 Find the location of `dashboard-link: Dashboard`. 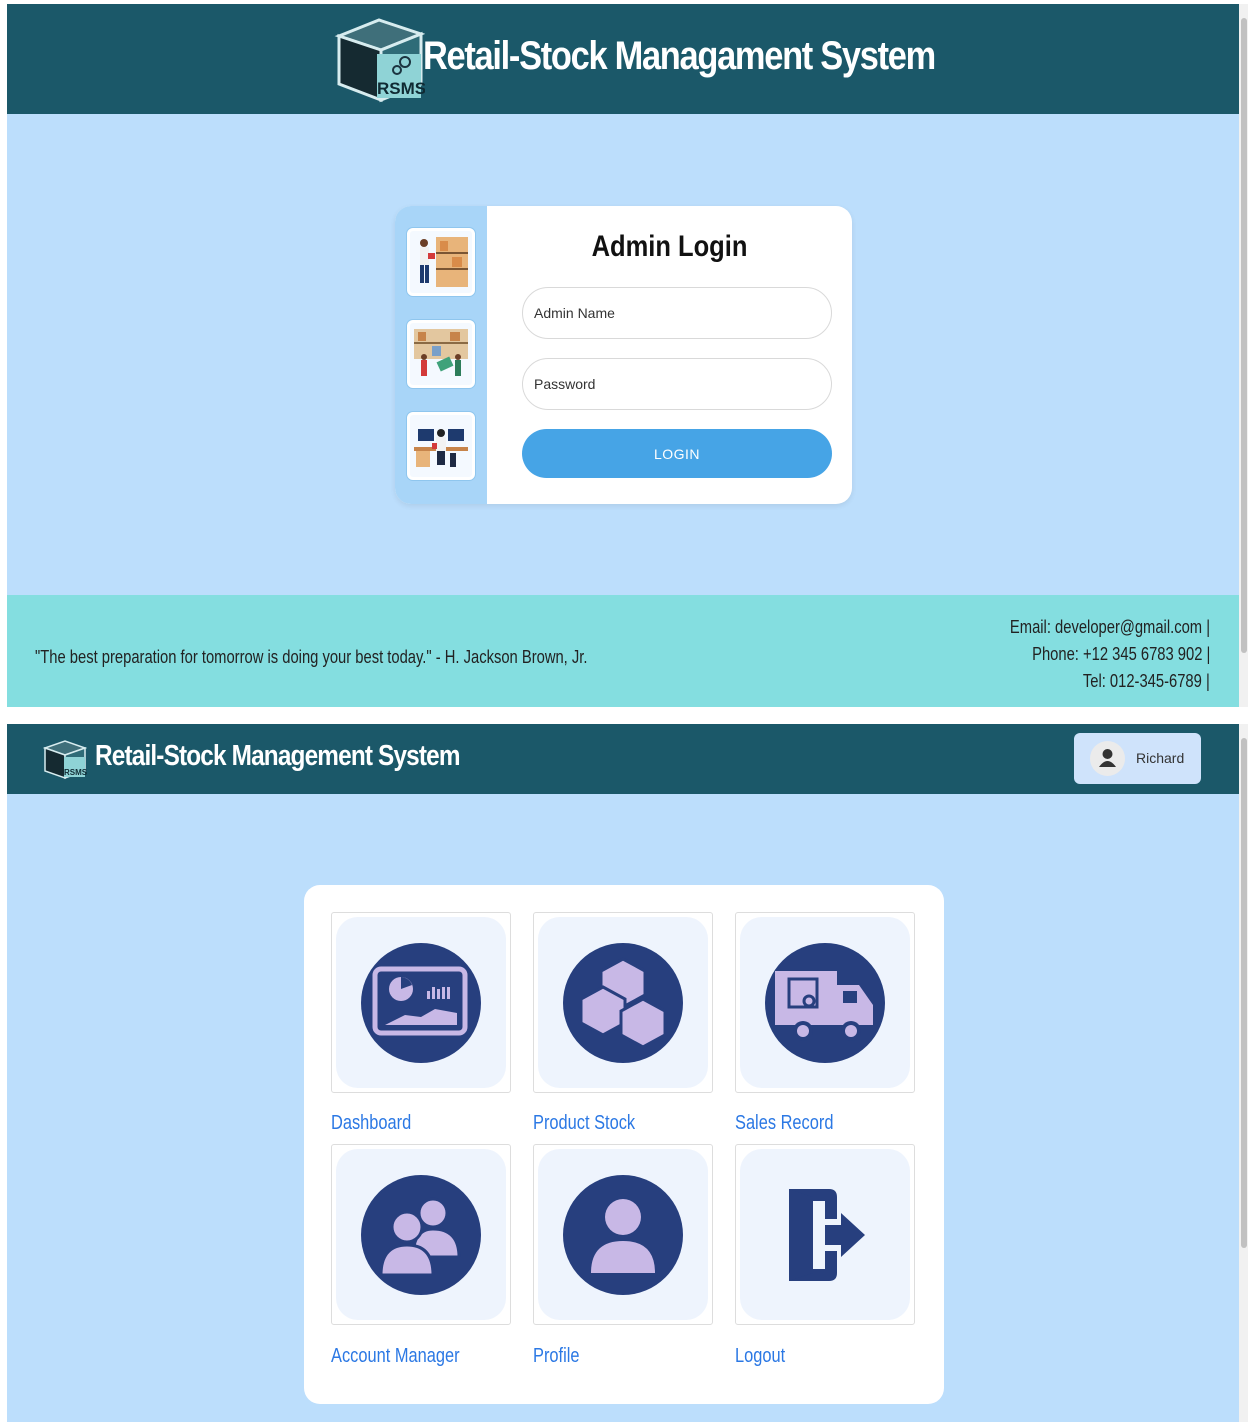

dashboard-link: Dashboard is located at coordinates (371, 1123).